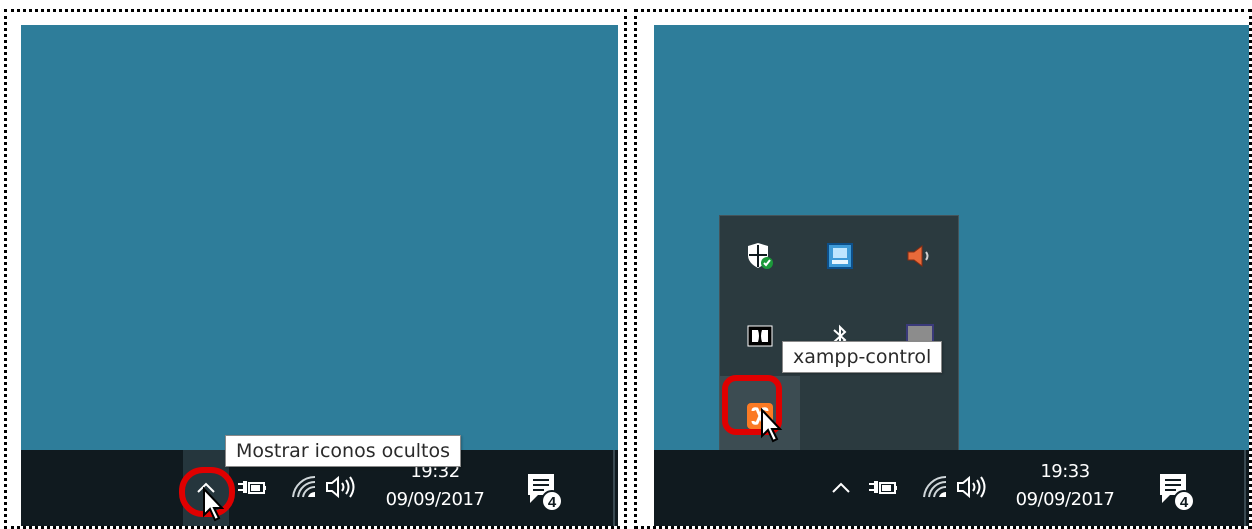  I want to click on chevron-up-icon, so click(841, 487).